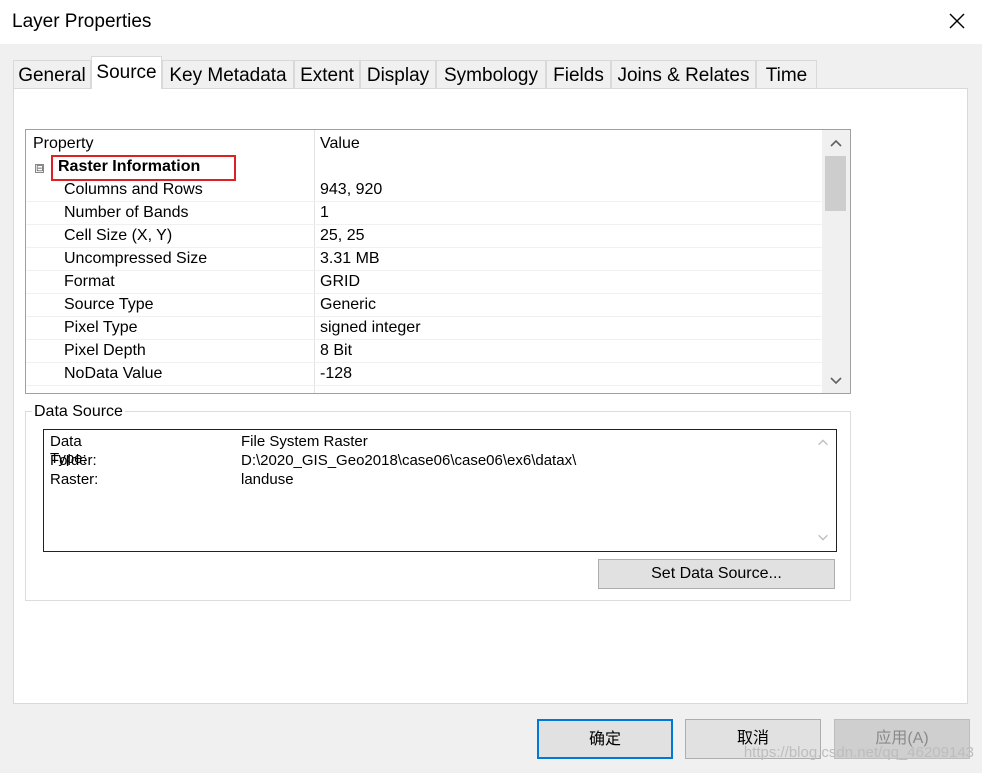 The height and width of the screenshot is (773, 982). What do you see at coordinates (424, 351) in the screenshot?
I see `table-row: Pixel Depth 8 Bit` at bounding box center [424, 351].